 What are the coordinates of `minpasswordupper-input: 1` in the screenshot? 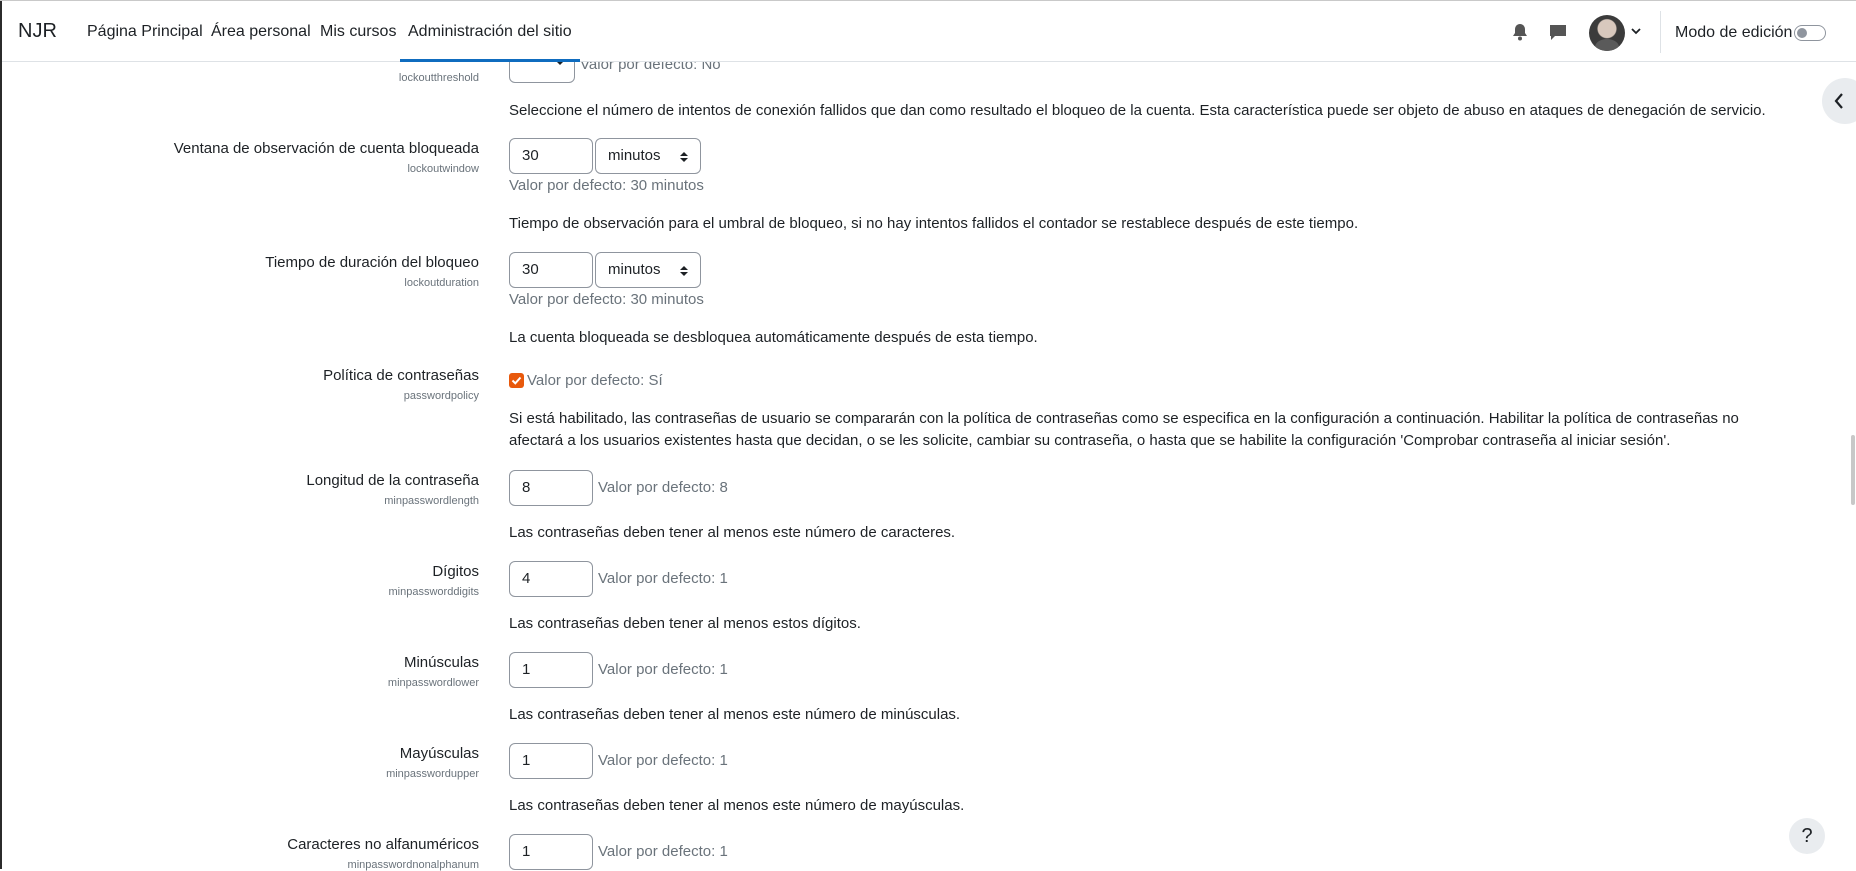 It's located at (551, 761).